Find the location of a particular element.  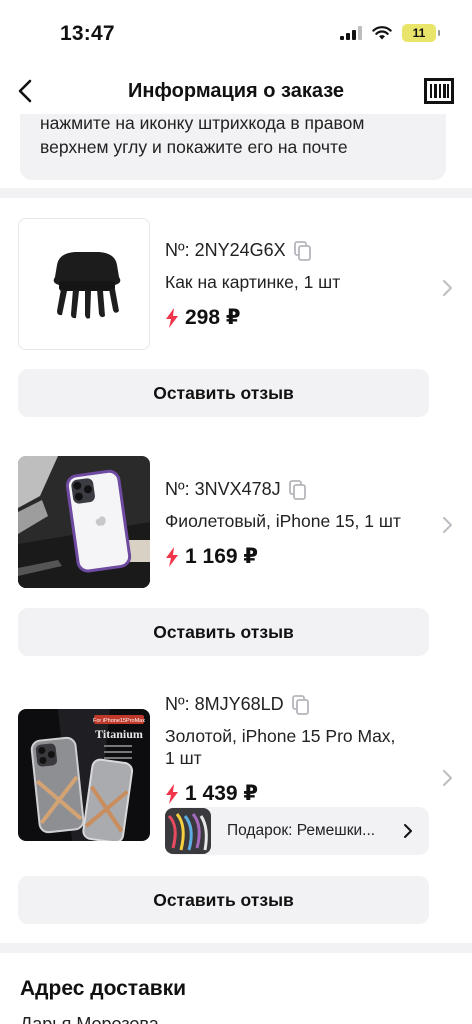

status-bar: 13:47 11 is located at coordinates (236, 34).